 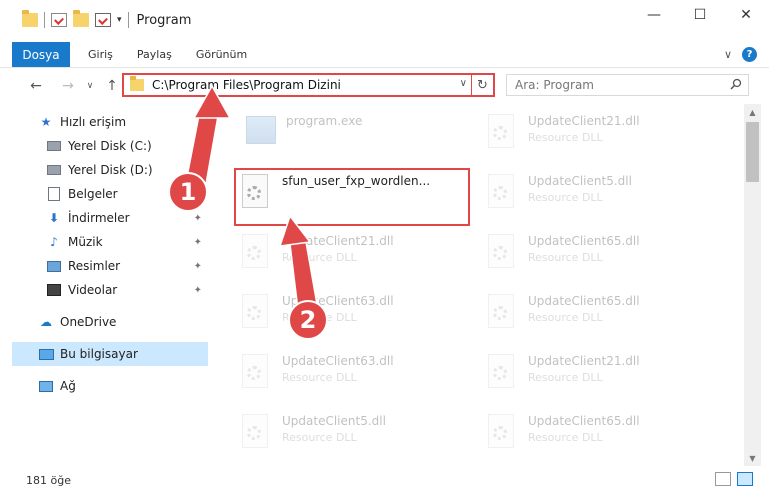 I want to click on file-name: UpdateClient21.dll, so click(x=338, y=241).